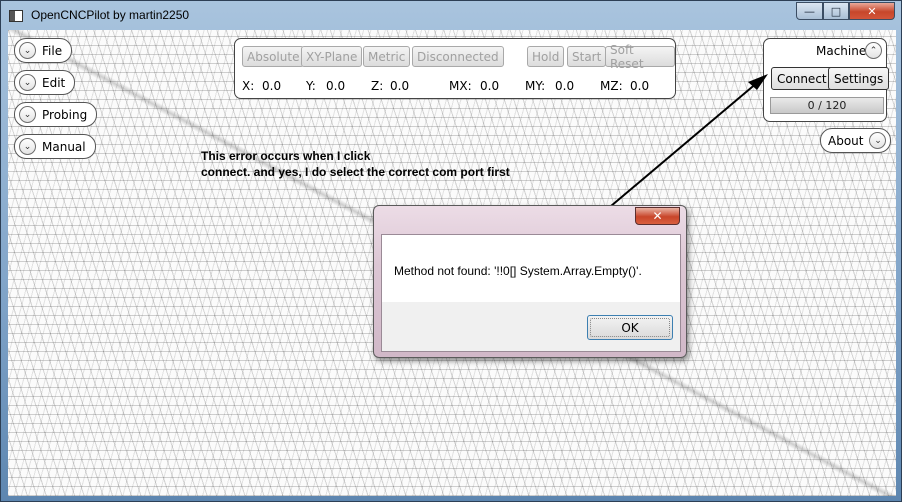  I want to click on caption-buttons: — □ ✕, so click(845, 11).